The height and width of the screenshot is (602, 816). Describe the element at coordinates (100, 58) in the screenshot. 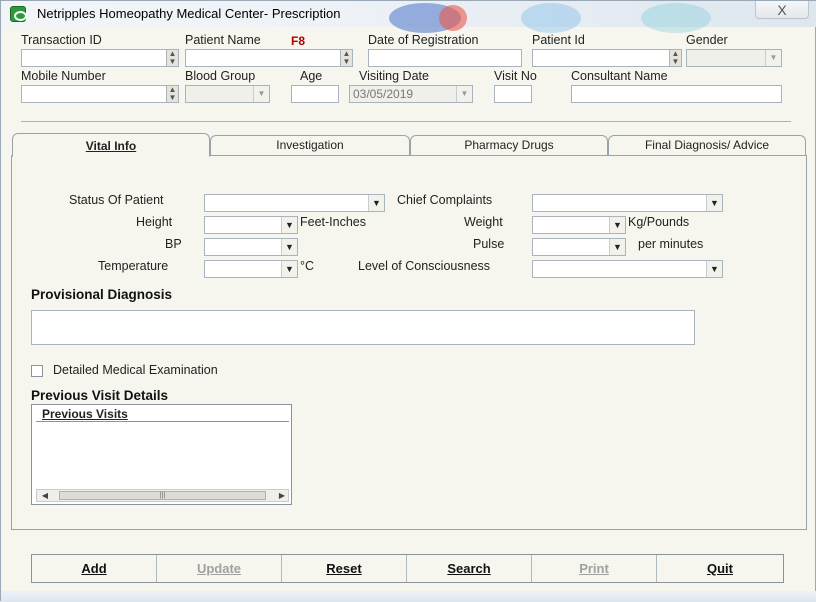

I see `transaction-id-input` at that location.